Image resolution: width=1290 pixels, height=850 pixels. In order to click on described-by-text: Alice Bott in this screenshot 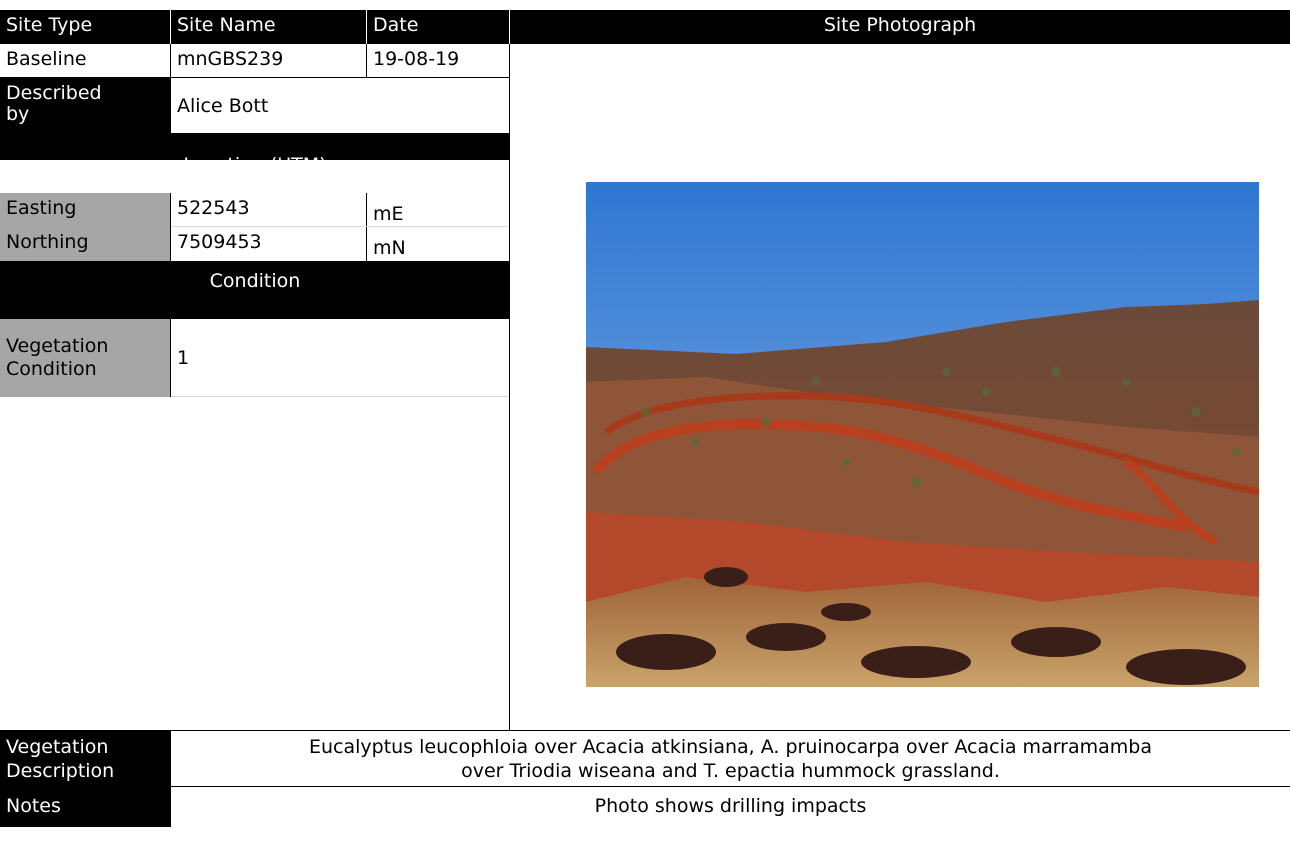, I will do `click(223, 105)`.